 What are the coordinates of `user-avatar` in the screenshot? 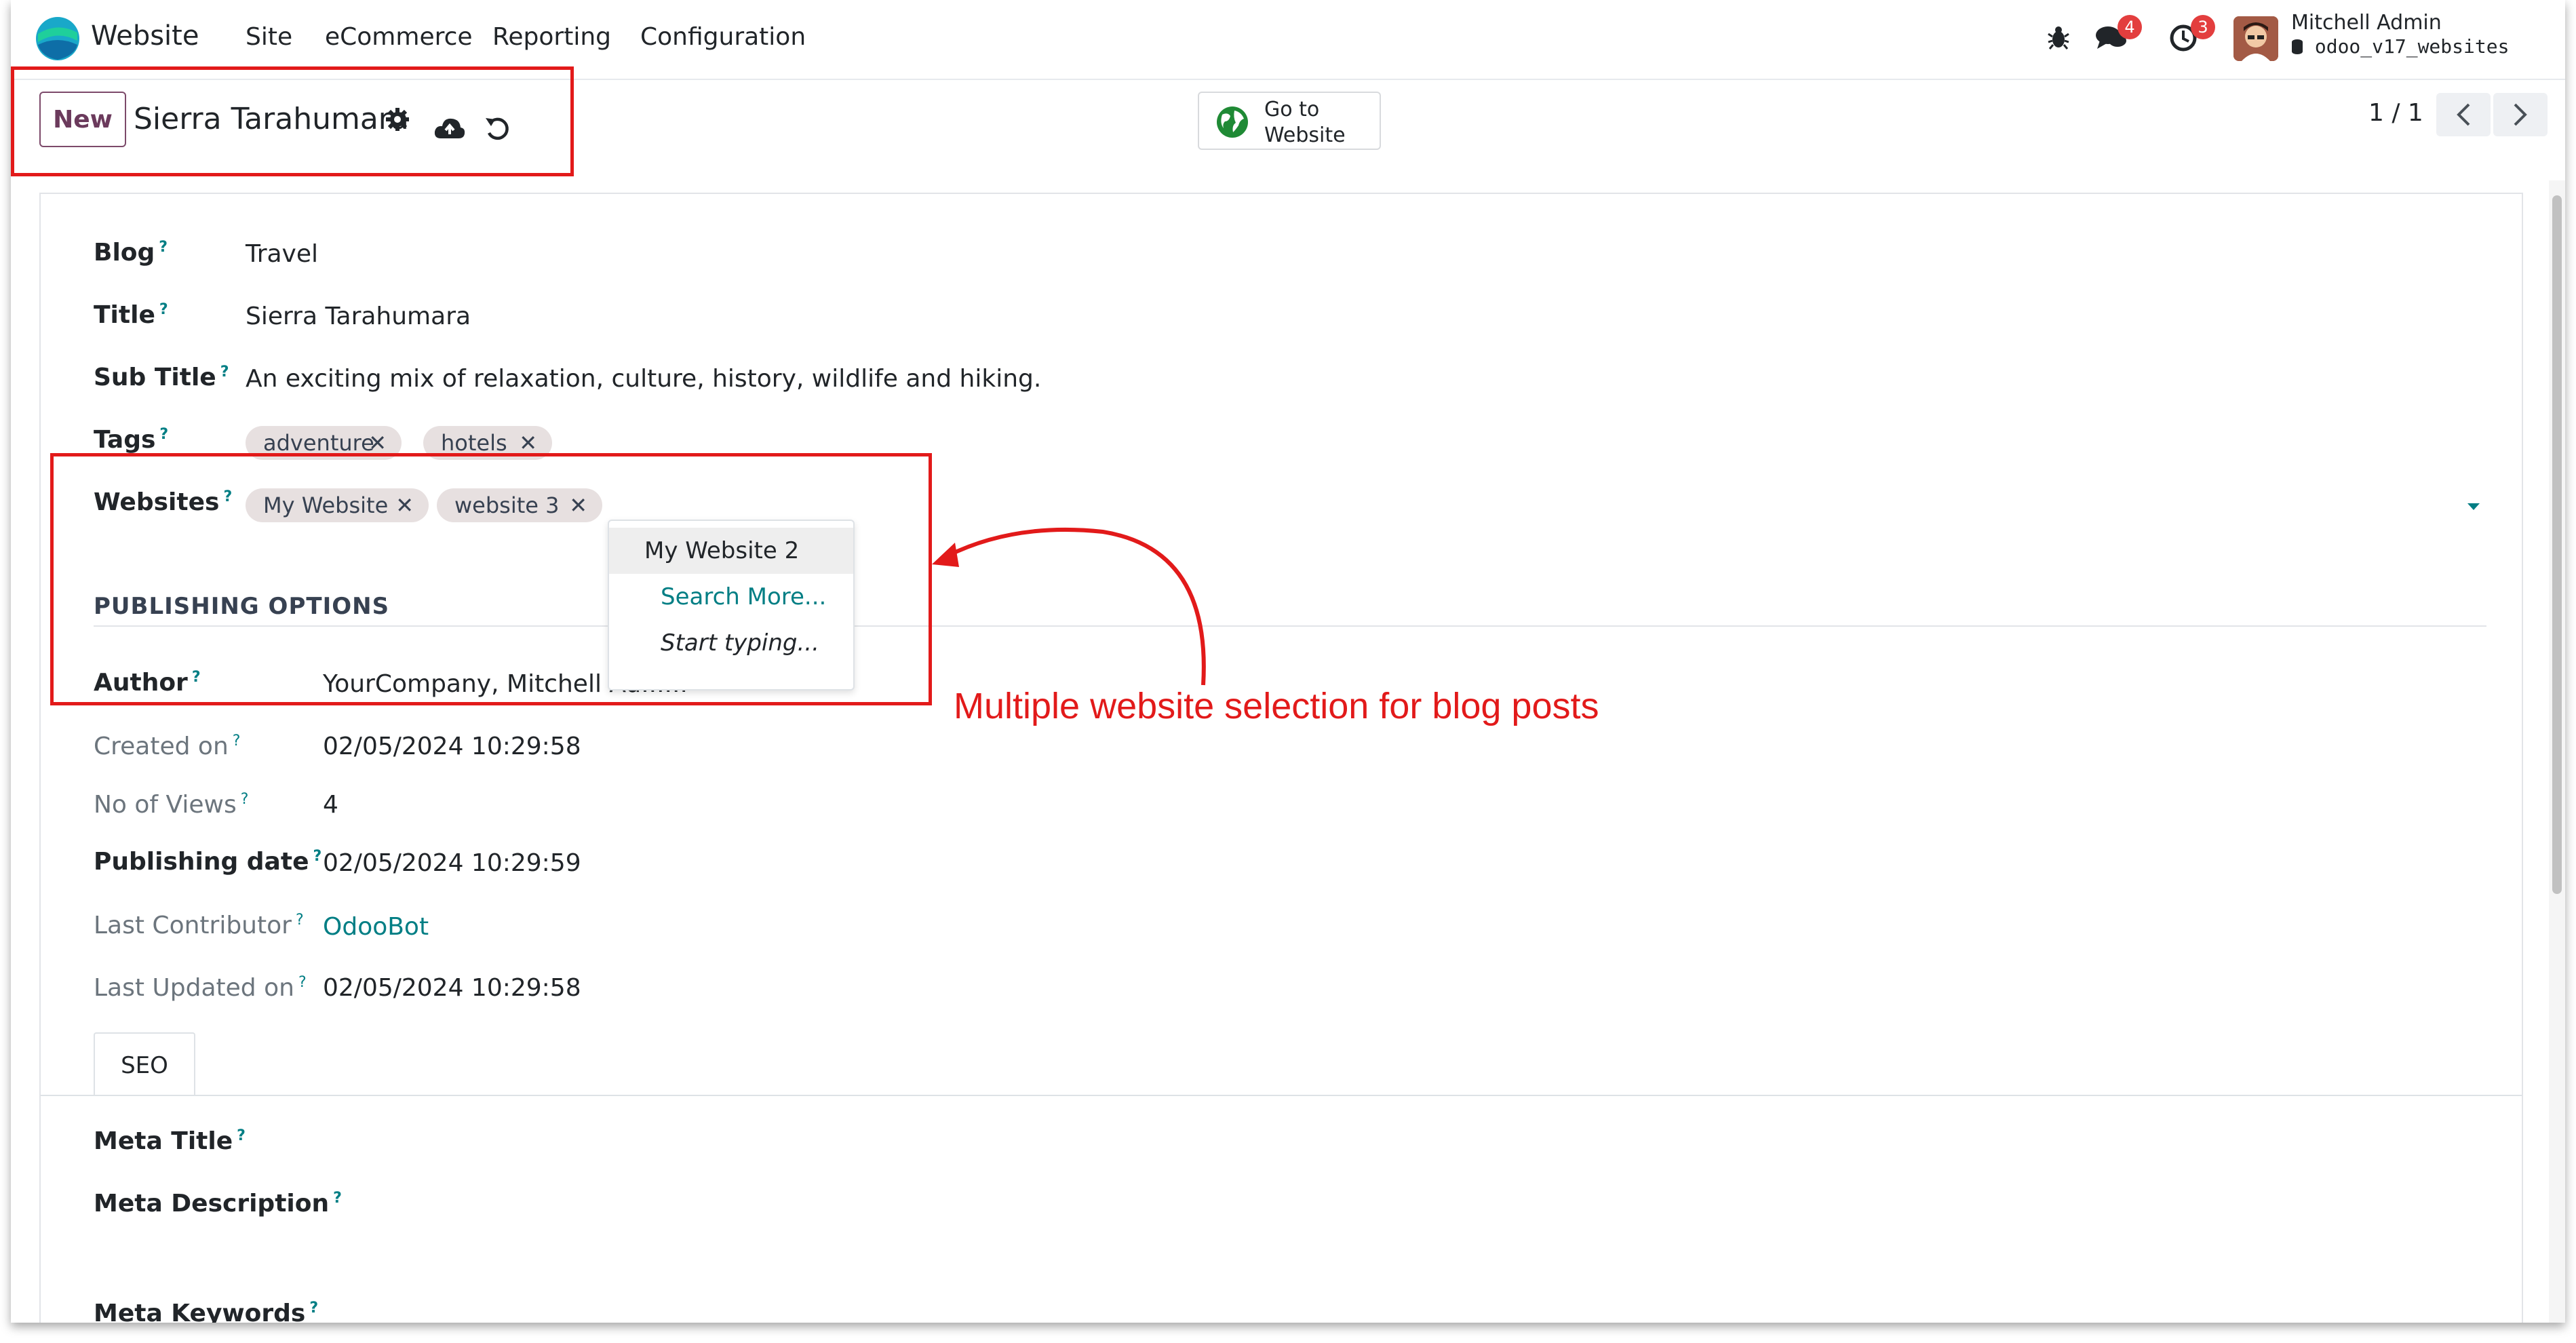 It's located at (2255, 38).